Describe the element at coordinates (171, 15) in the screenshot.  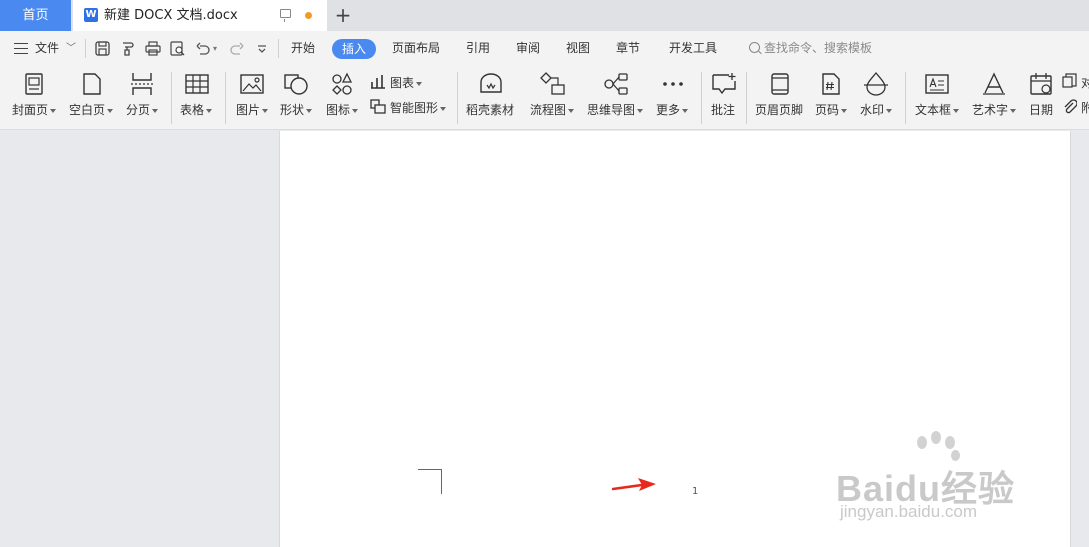
I see `document-tab-title: 新建 DOCX 文档.docx` at that location.